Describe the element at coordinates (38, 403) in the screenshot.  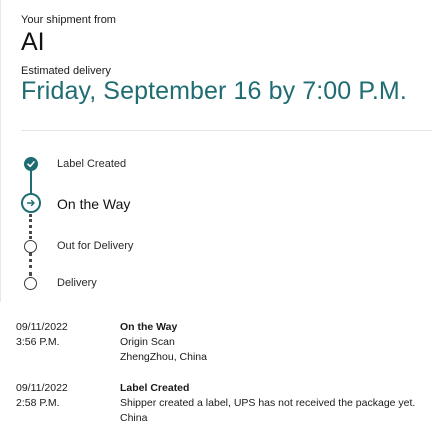
I see `history-time: 2:58 P.M.` at that location.